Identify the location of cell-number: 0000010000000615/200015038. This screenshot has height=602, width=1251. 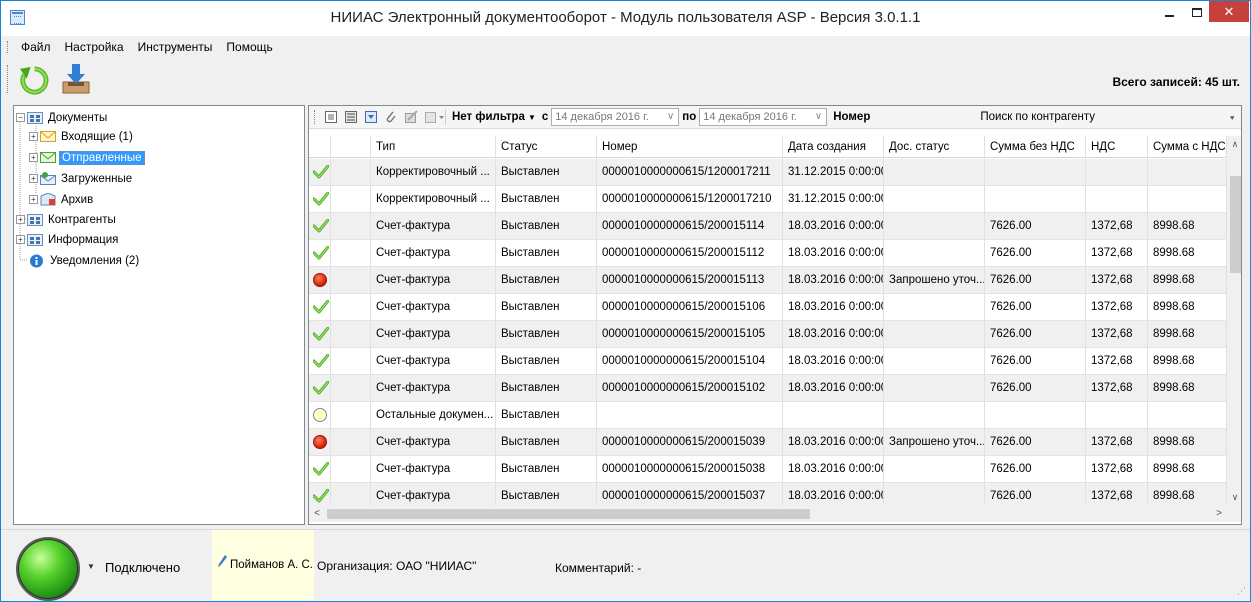
(690, 469).